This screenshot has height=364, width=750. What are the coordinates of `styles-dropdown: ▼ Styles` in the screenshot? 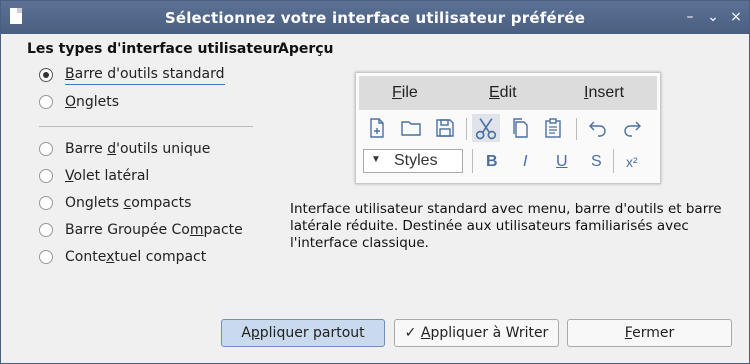 It's located at (413, 161).